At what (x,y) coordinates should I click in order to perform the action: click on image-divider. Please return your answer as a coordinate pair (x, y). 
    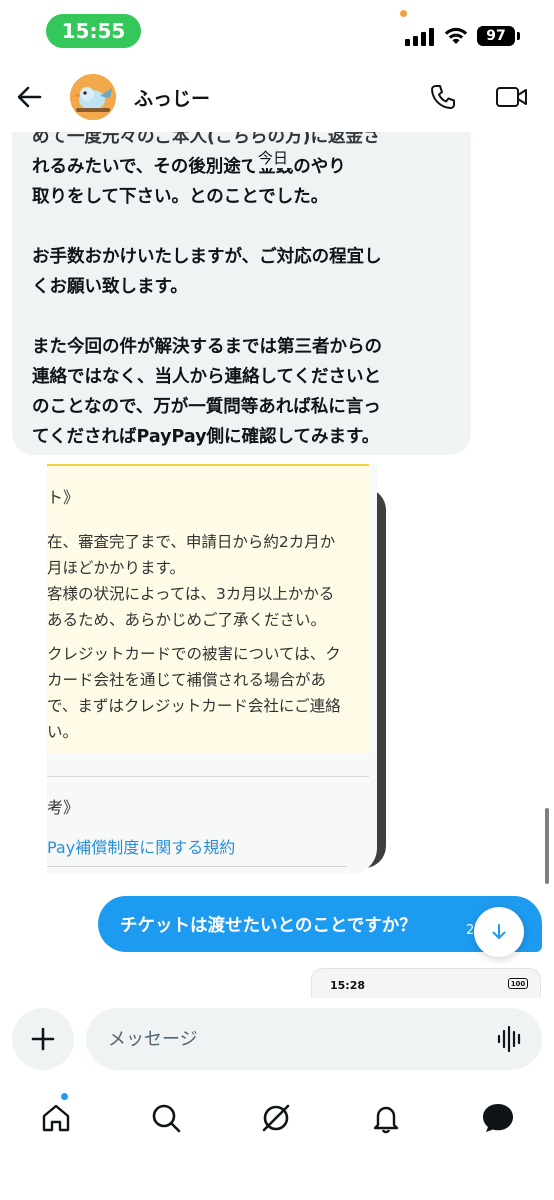
    Looking at the image, I should click on (208, 776).